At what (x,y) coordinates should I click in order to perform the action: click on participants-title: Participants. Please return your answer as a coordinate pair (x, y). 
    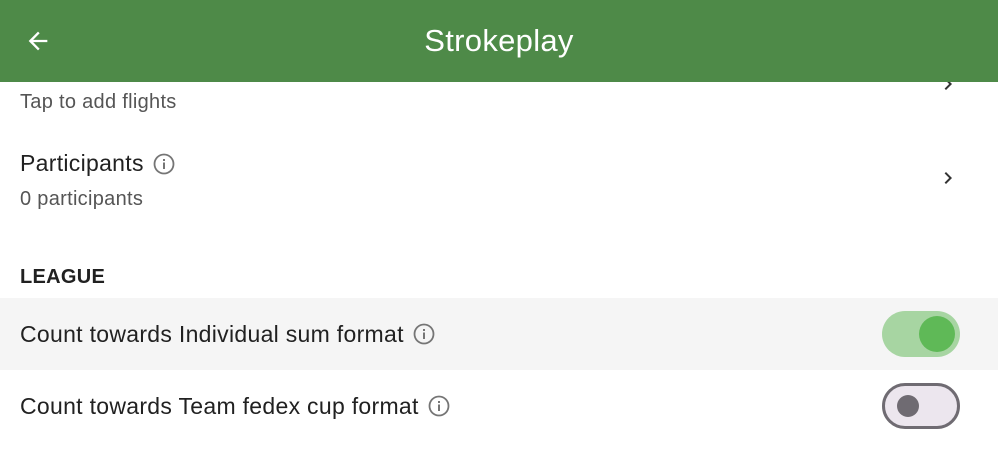
    Looking at the image, I should click on (98, 163).